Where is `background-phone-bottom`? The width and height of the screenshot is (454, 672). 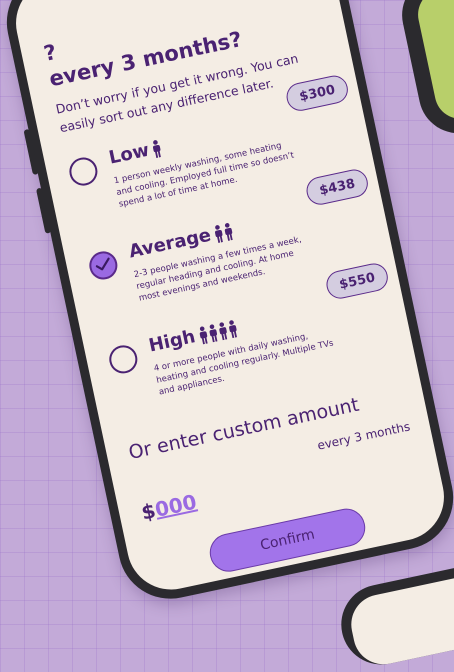 background-phone-bottom is located at coordinates (393, 612).